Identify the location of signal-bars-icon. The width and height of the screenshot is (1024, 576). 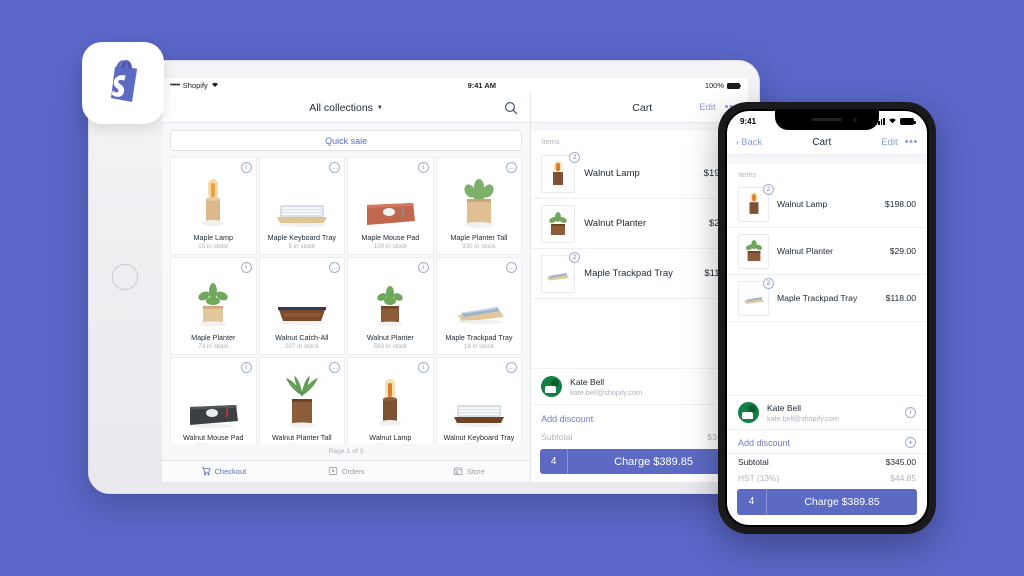
(880, 121).